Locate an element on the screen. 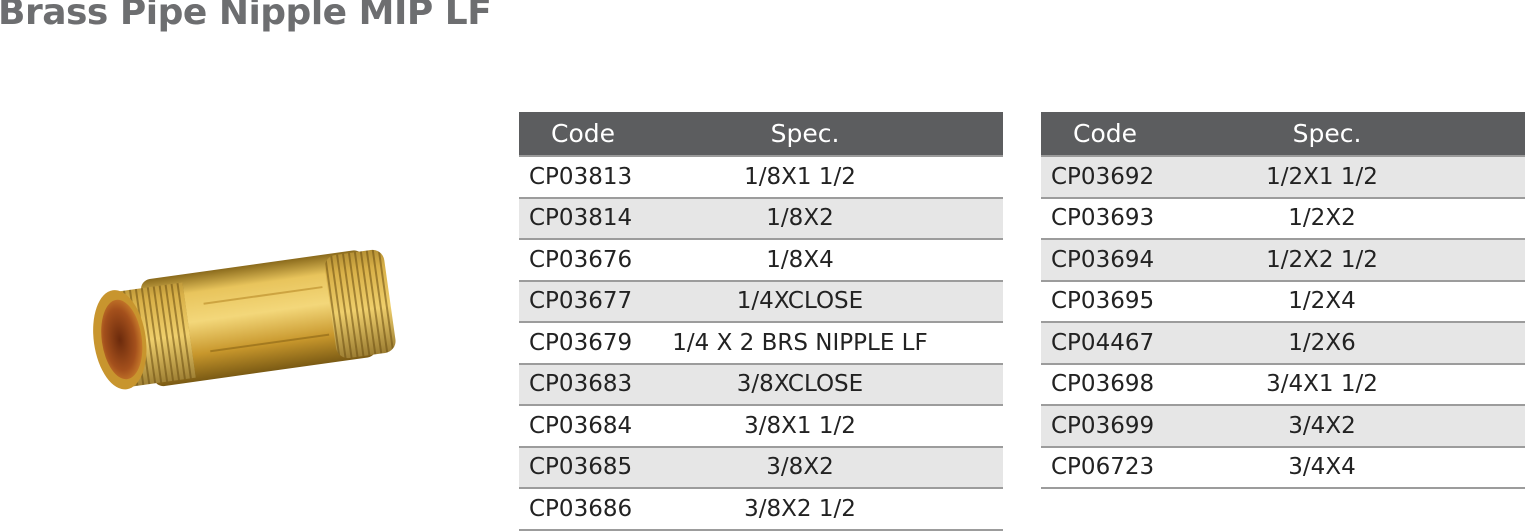 This screenshot has width=1525, height=531. table-row: CP03694 1/2X2 1/2 is located at coordinates (1283, 260).